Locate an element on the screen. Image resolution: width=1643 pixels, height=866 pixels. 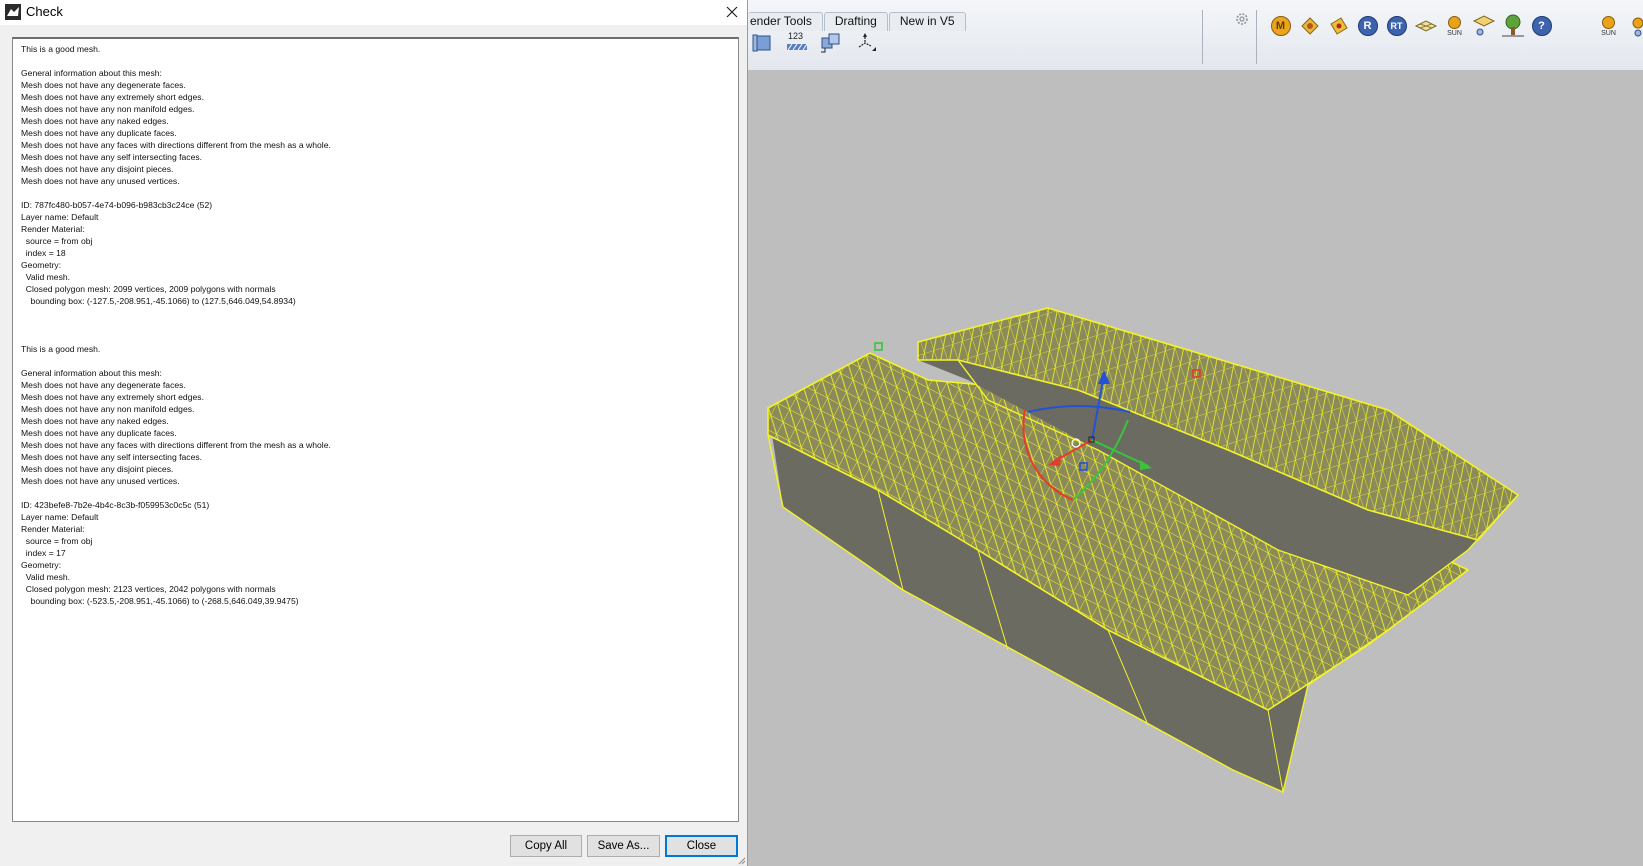
ground-plane-button is located at coordinates (1425, 30).